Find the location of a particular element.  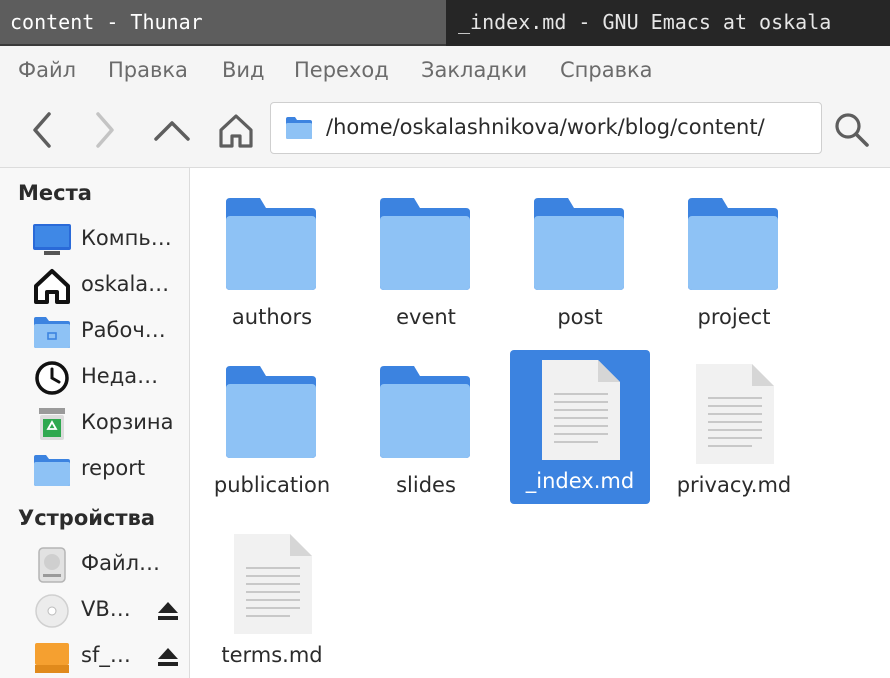

file-item-publication: publication is located at coordinates (272, 431).